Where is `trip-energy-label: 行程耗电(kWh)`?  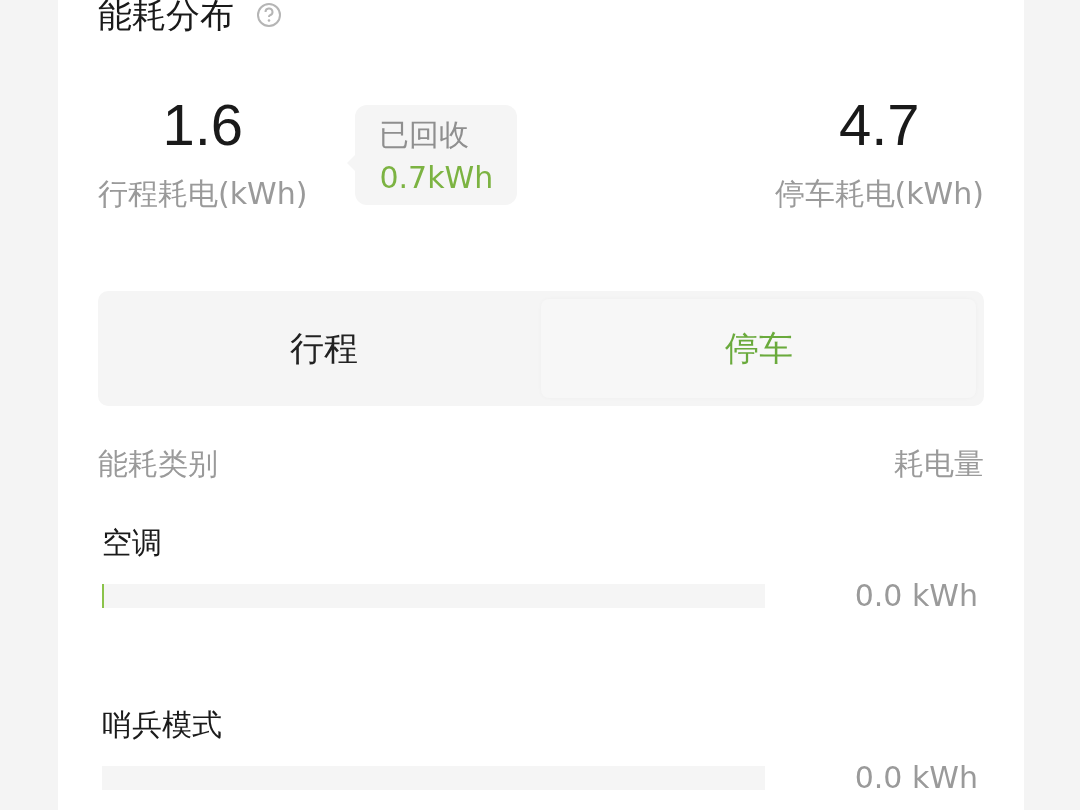 trip-energy-label: 行程耗电(kWh) is located at coordinates (203, 193).